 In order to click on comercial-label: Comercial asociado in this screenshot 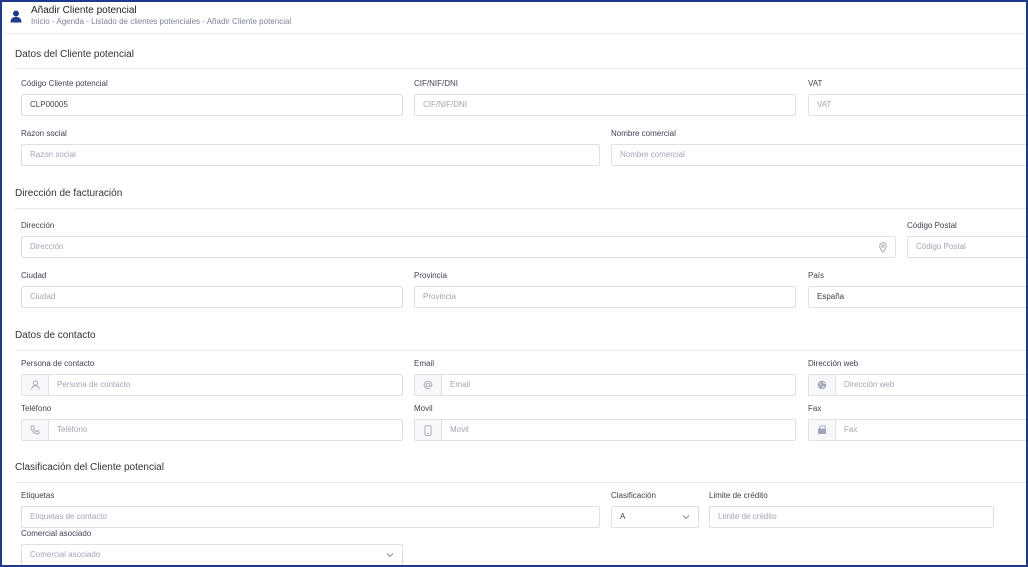, I will do `click(56, 533)`.